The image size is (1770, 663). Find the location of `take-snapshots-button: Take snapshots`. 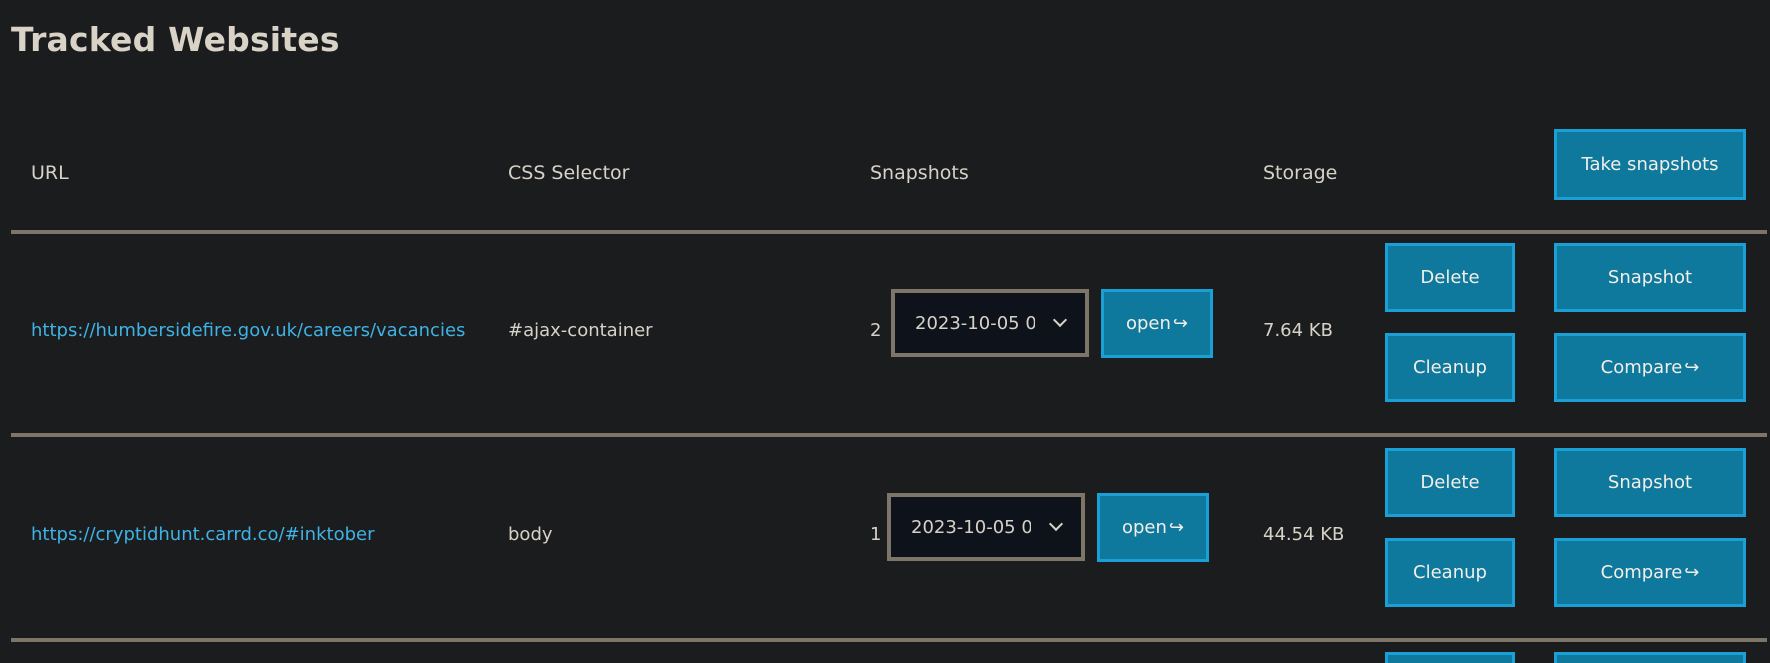

take-snapshots-button: Take snapshots is located at coordinates (1650, 164).